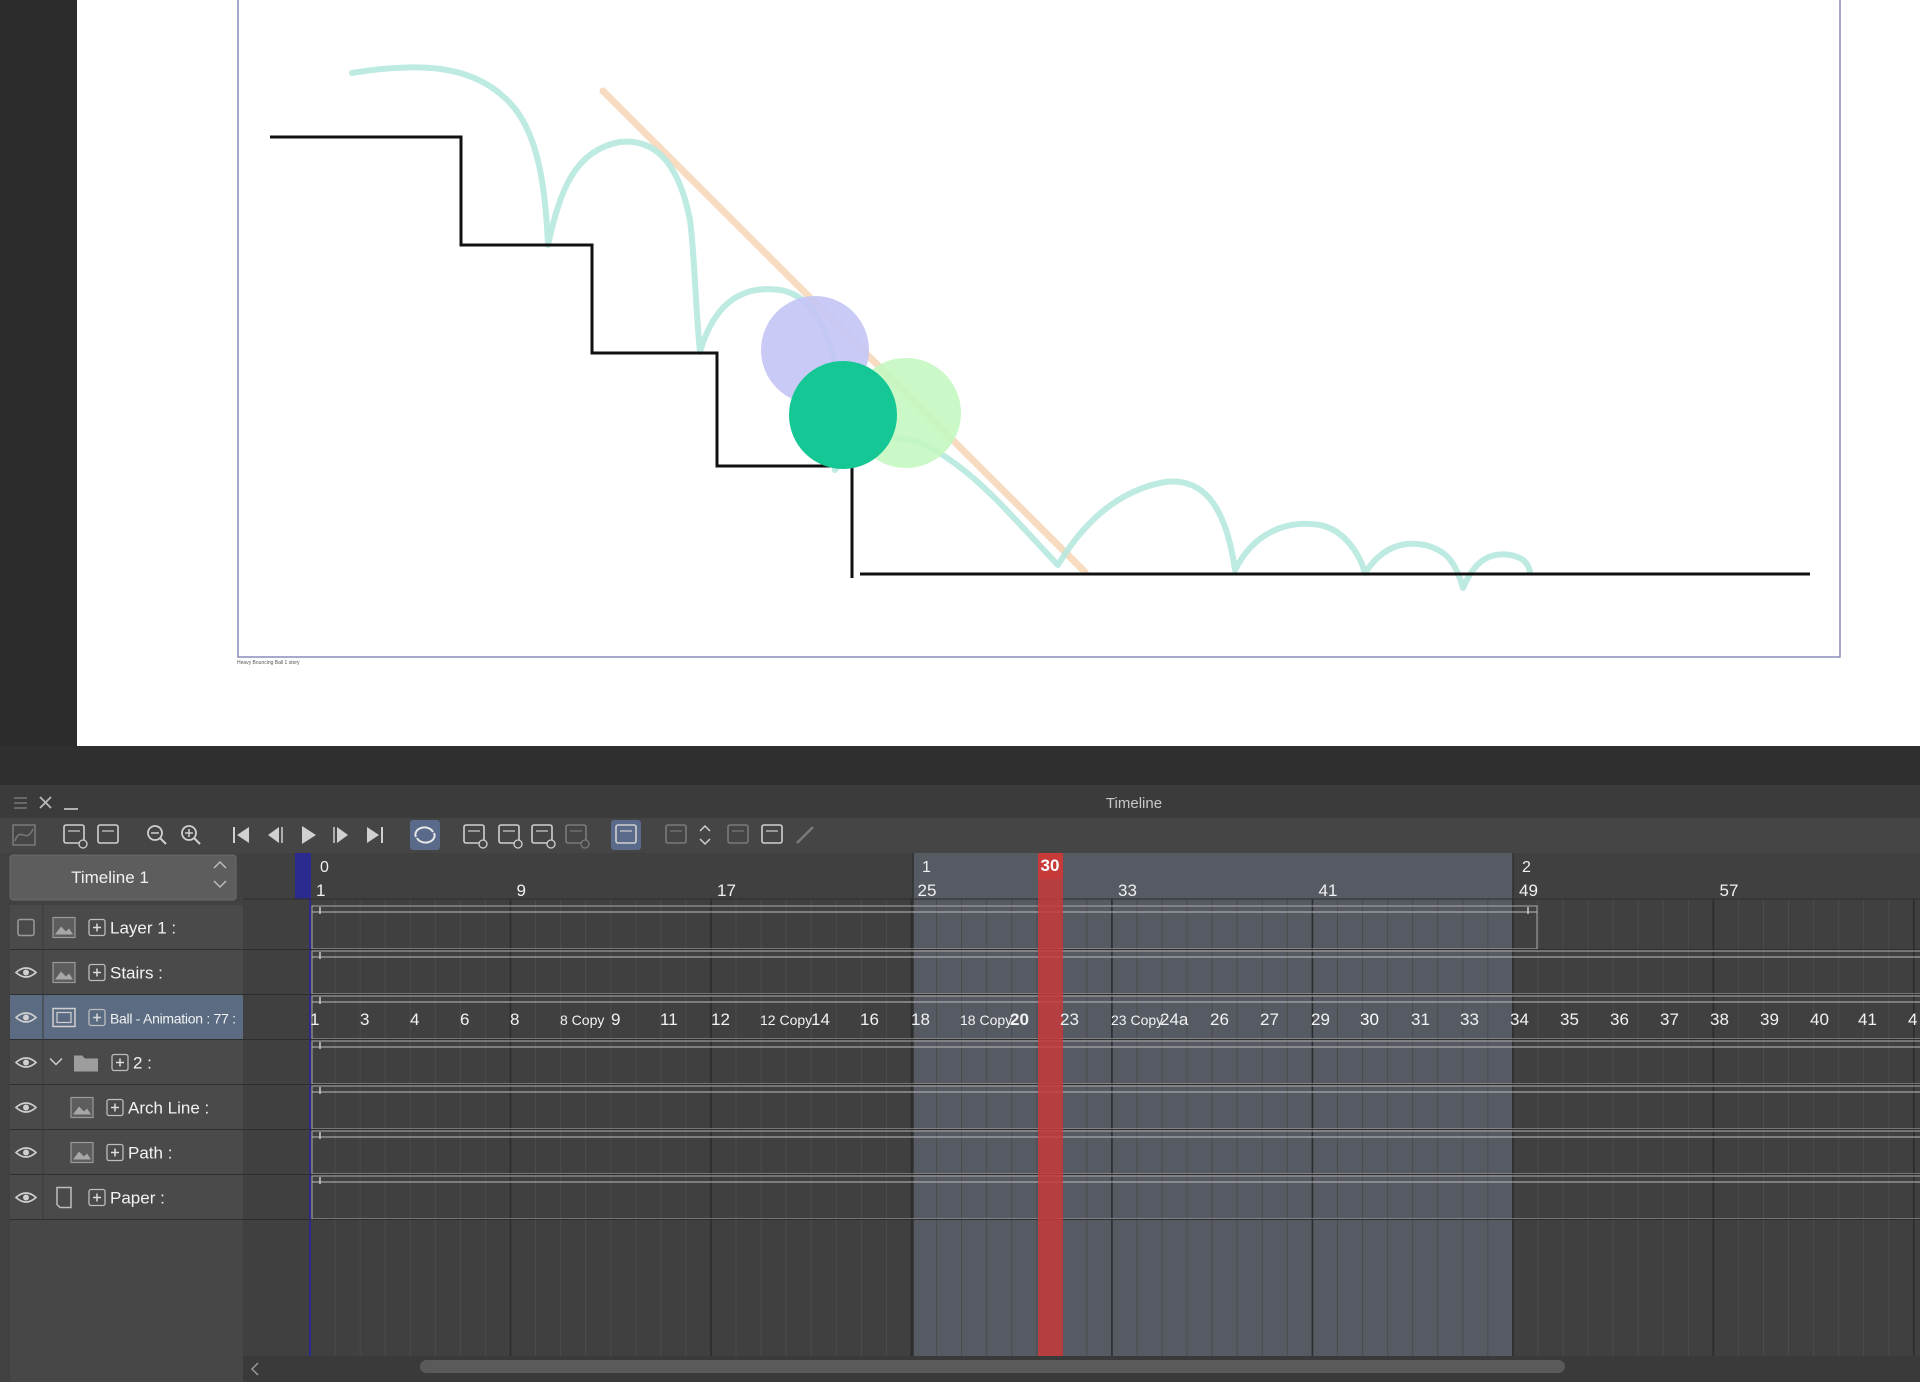 This screenshot has width=1920, height=1382. Describe the element at coordinates (726, 890) in the screenshot. I see `ruler-number: 17` at that location.